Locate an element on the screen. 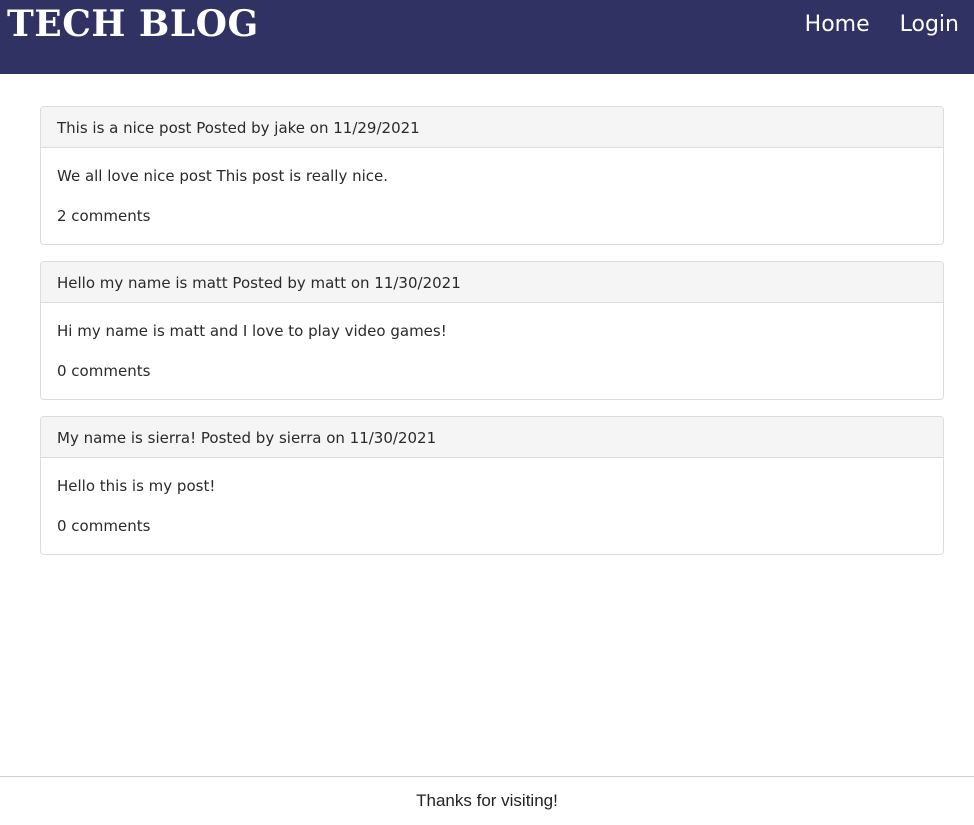 This screenshot has height=825, width=974. site-footer: Thanks for visiting! is located at coordinates (487, 797).